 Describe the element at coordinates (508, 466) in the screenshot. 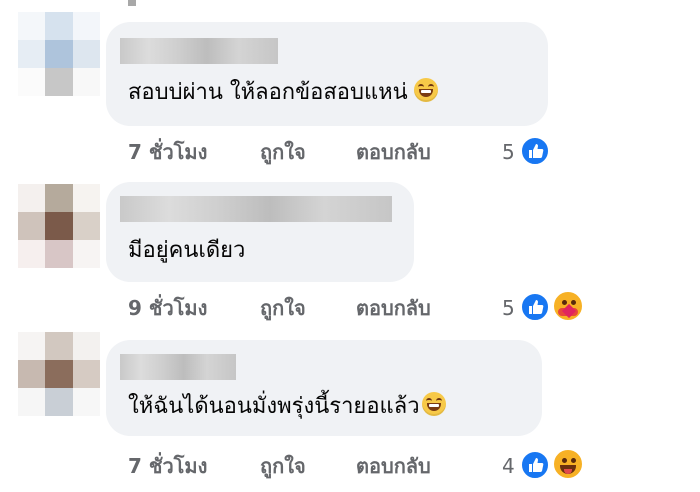

I see `reaction-count: 4` at that location.